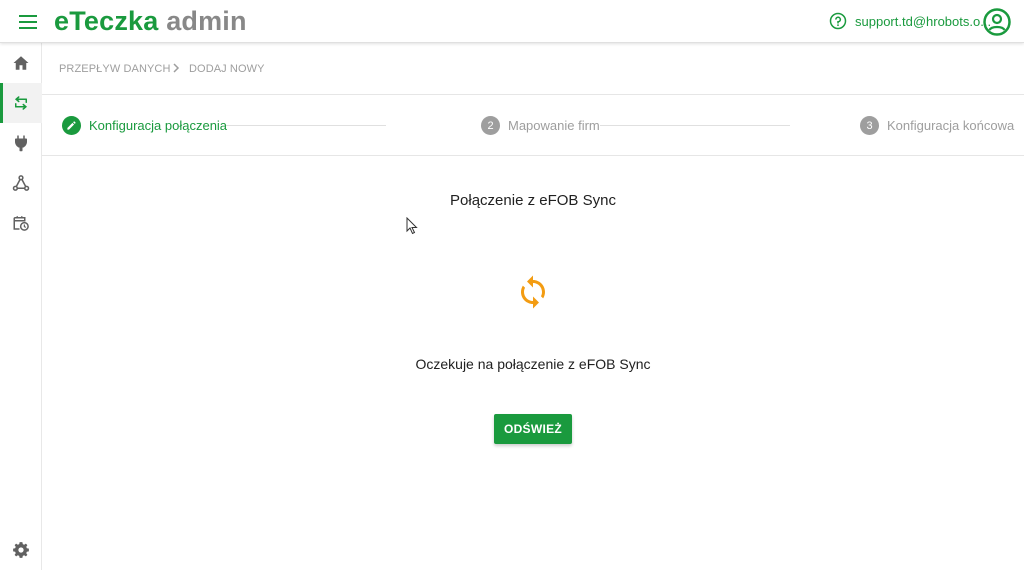  What do you see at coordinates (951, 125) in the screenshot?
I see `step-3-label: Konfiguracja końcowa` at bounding box center [951, 125].